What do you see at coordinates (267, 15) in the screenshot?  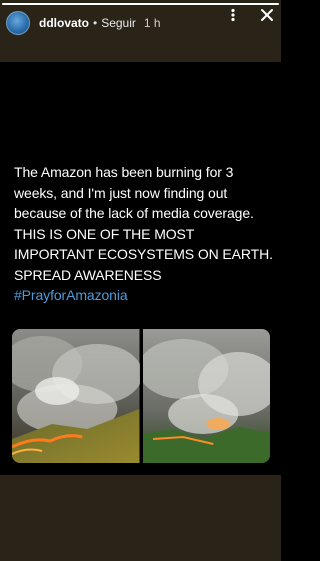 I see `close-icon` at bounding box center [267, 15].